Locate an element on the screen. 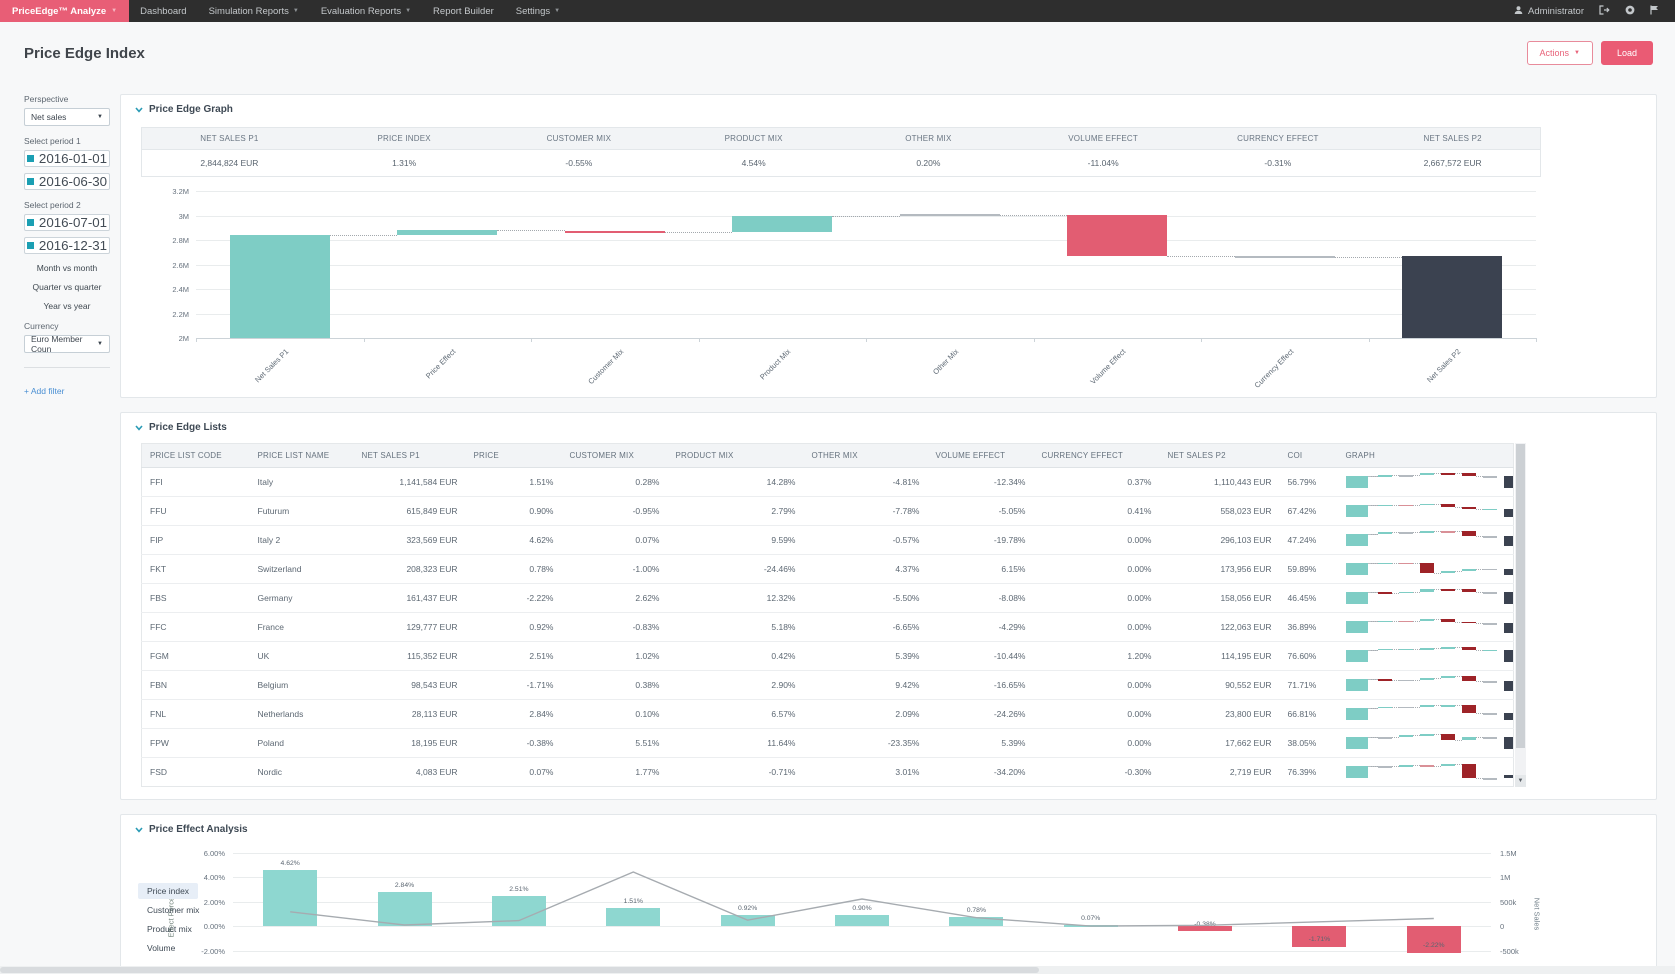 This screenshot has width=1675, height=974. period1-end-input: 2016-06-30 is located at coordinates (67, 181).